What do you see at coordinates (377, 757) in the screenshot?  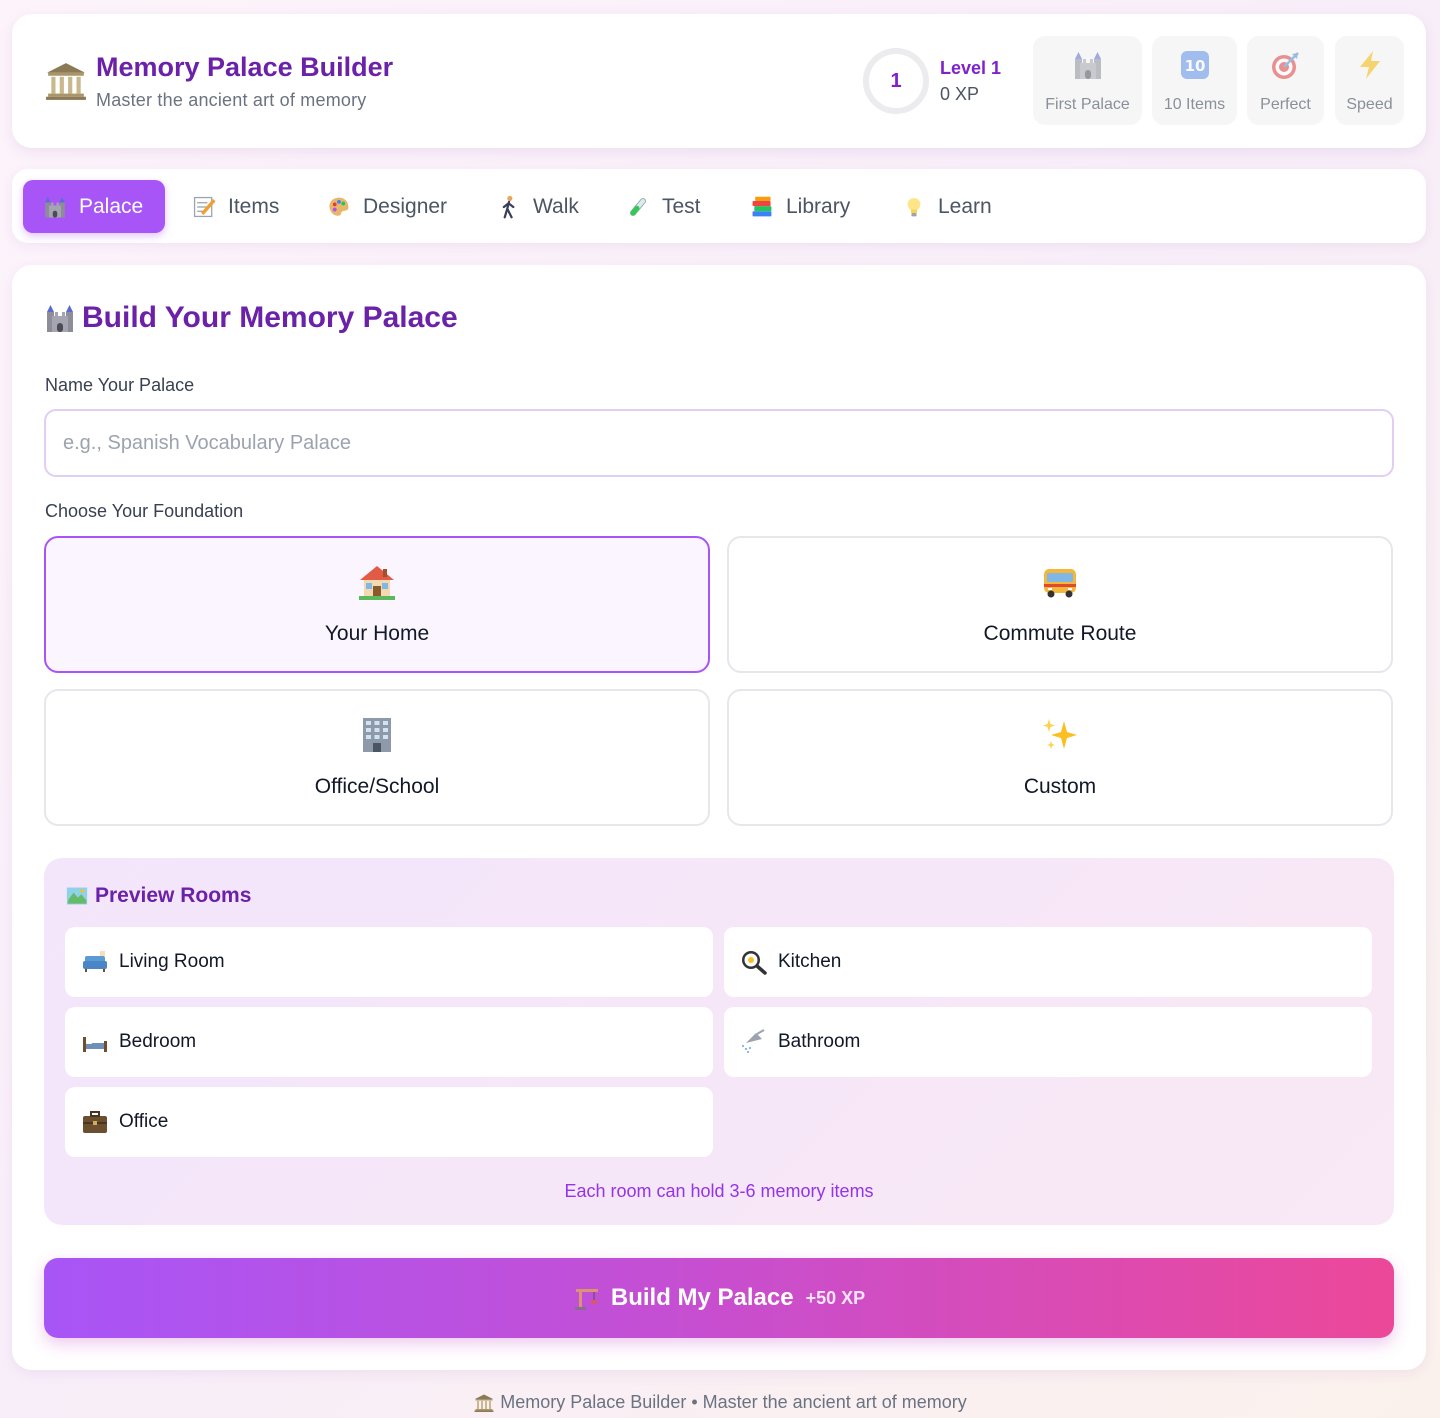 I see `foundation-office-school: Office/School` at bounding box center [377, 757].